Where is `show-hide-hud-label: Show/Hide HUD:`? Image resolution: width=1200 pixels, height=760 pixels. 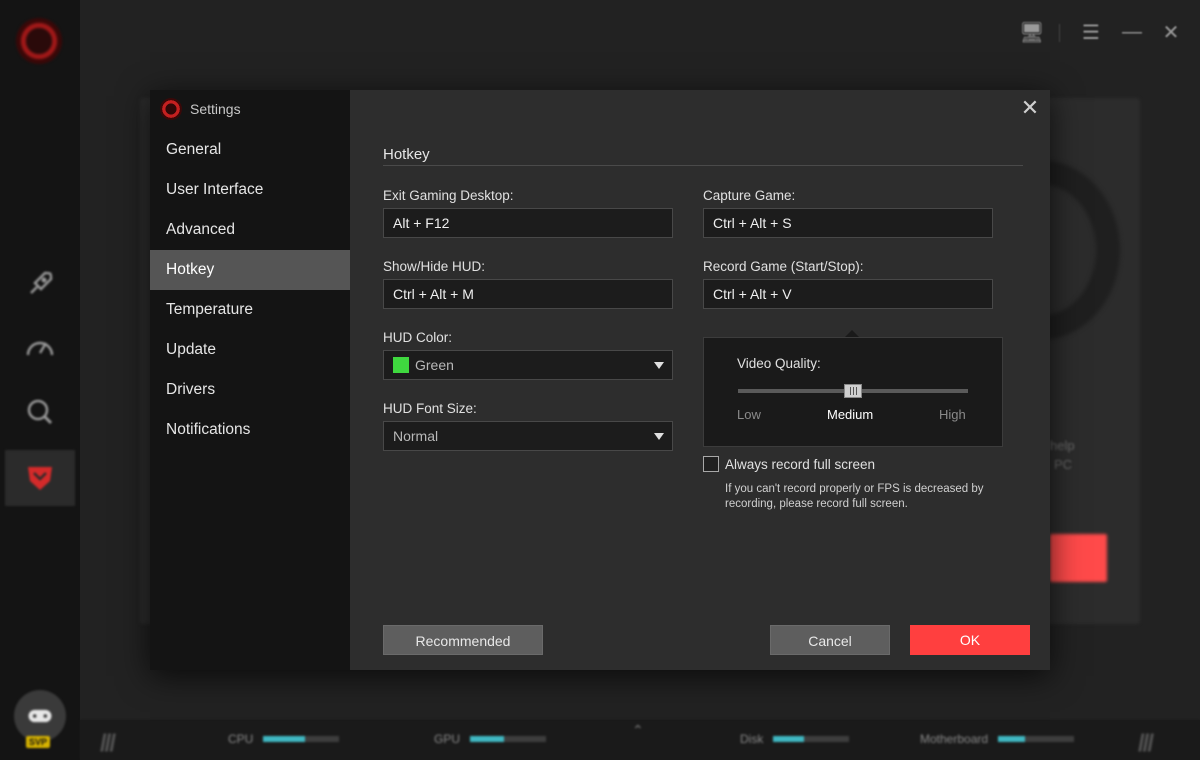 show-hide-hud-label: Show/Hide HUD: is located at coordinates (434, 266).